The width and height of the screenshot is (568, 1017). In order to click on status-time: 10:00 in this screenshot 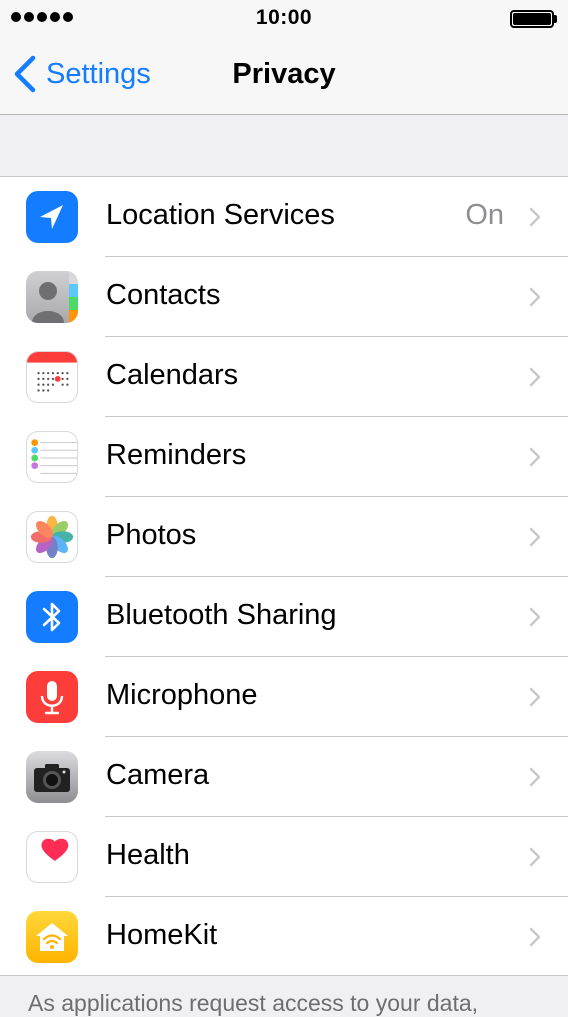, I will do `click(284, 17)`.